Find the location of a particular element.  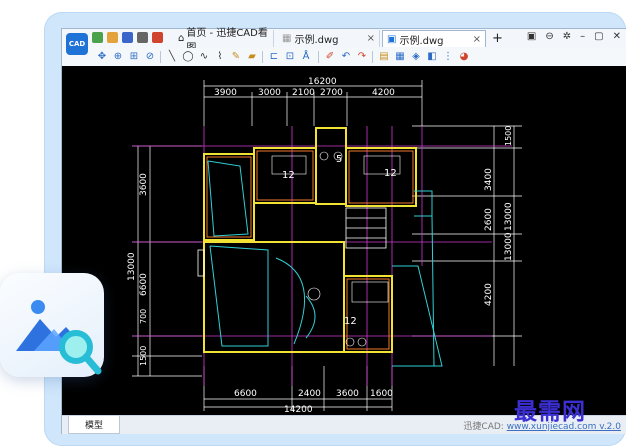

room-label-bath: 5 is located at coordinates (339, 159).